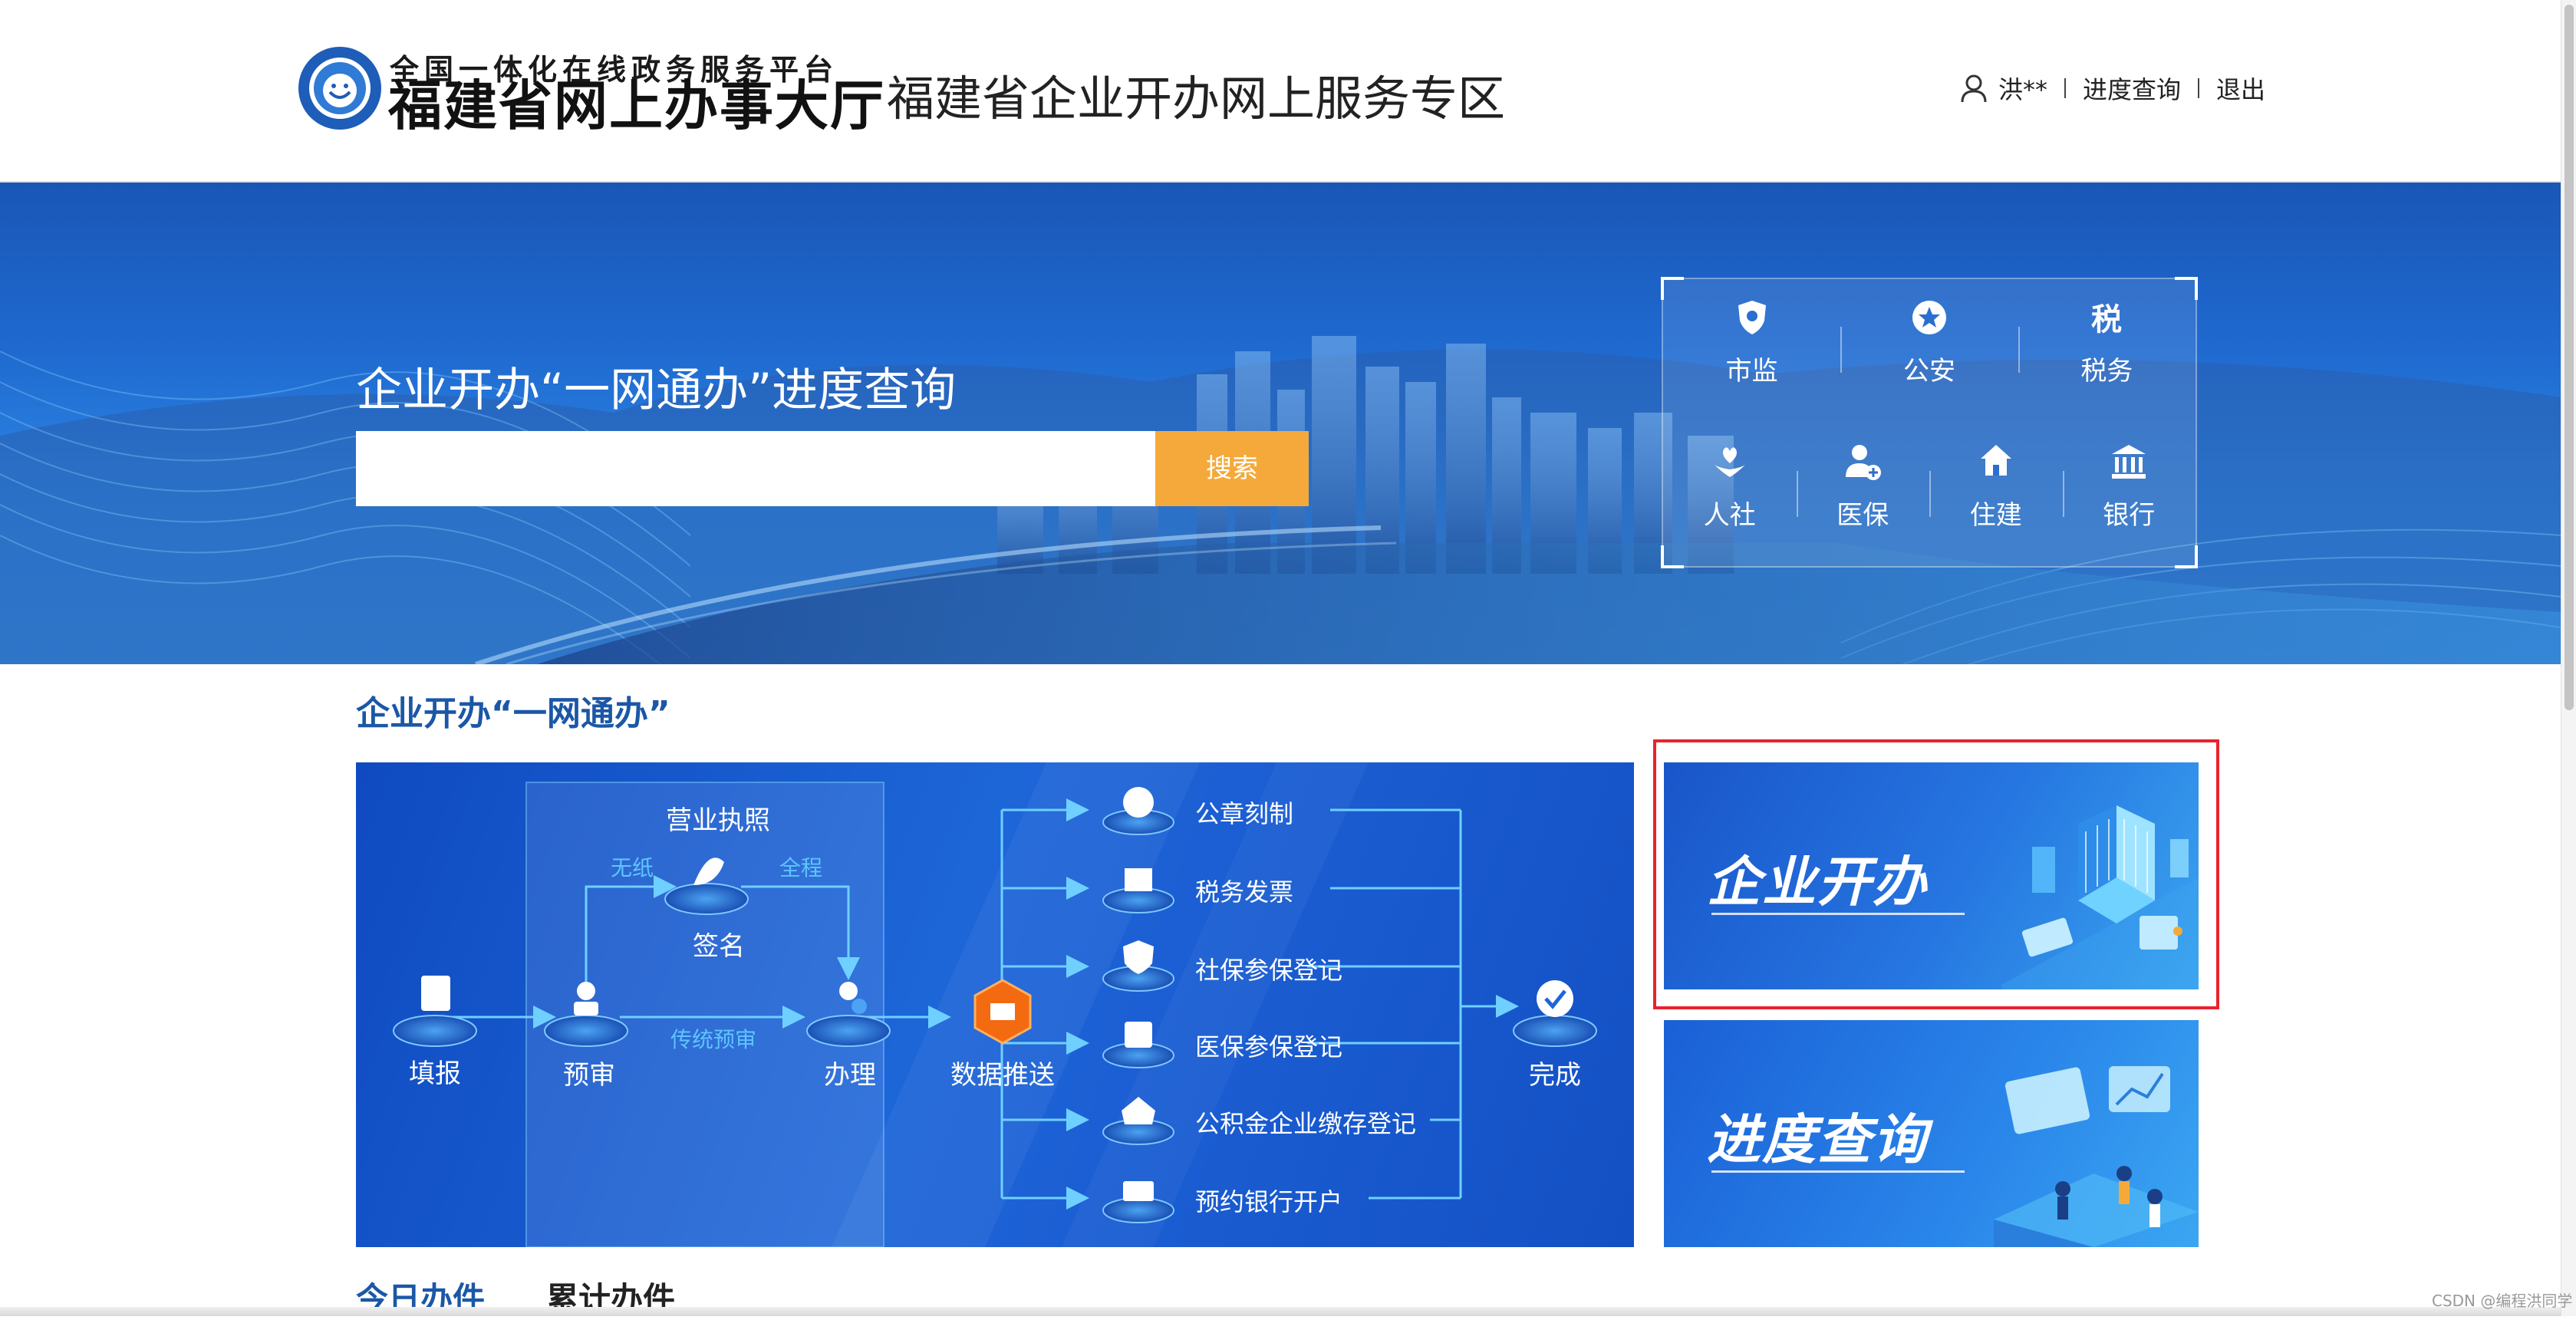 The height and width of the screenshot is (1320, 2576). Describe the element at coordinates (1244, 813) in the screenshot. I see `service-seal-engraving: 公章刻制` at that location.